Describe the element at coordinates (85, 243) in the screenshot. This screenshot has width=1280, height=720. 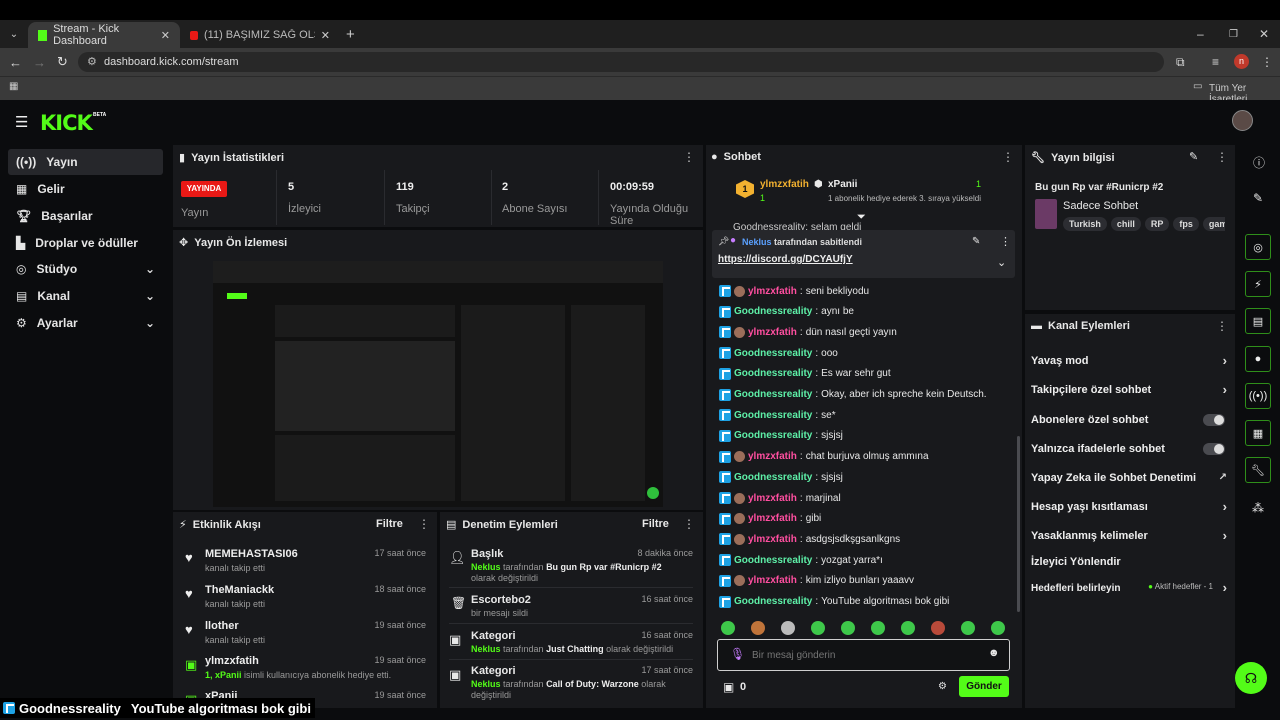
I see `sidebar-item-drops: ▙ Droplar ve ödüller` at that location.